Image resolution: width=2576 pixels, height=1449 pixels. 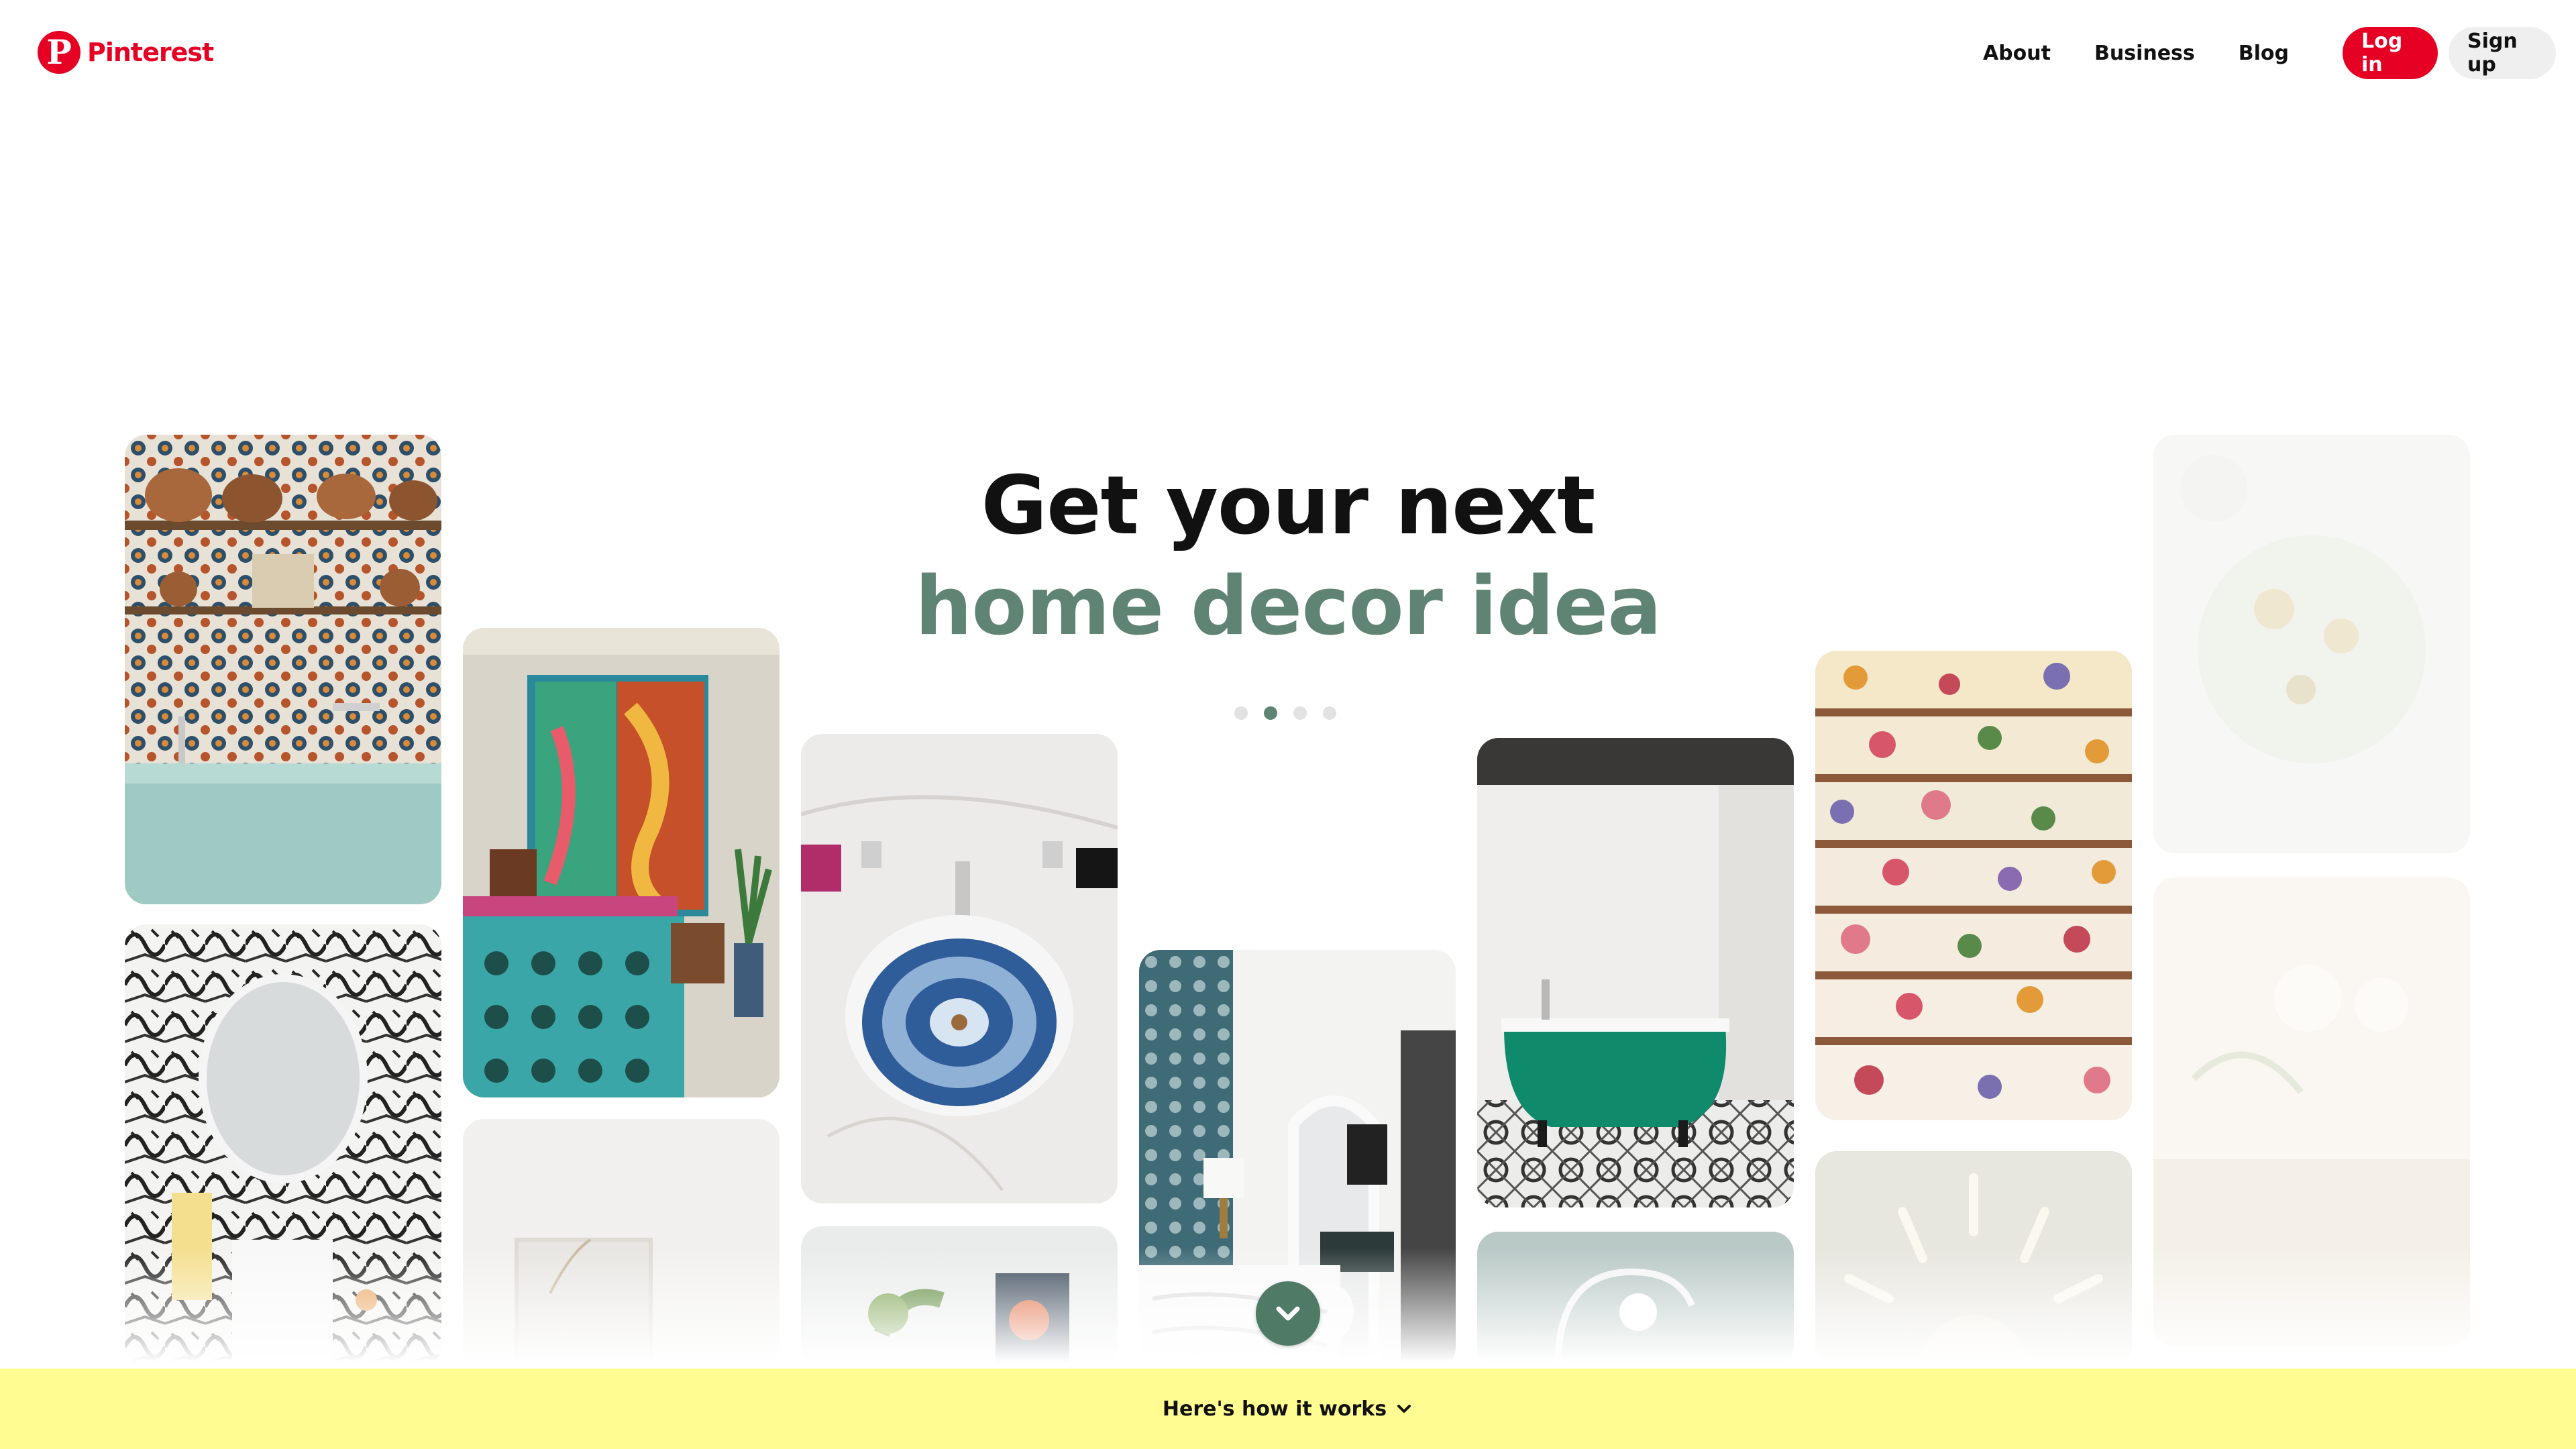 I want to click on login-button: Log in, so click(x=2390, y=53).